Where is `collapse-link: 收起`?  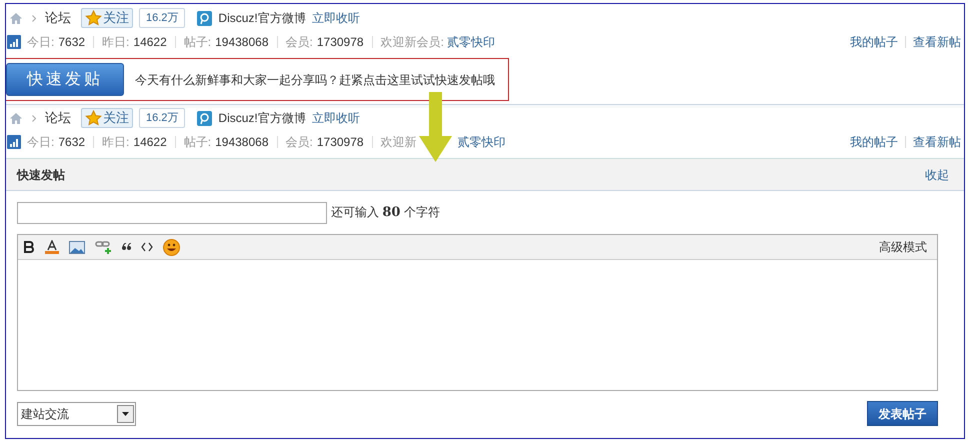 collapse-link: 收起 is located at coordinates (937, 175).